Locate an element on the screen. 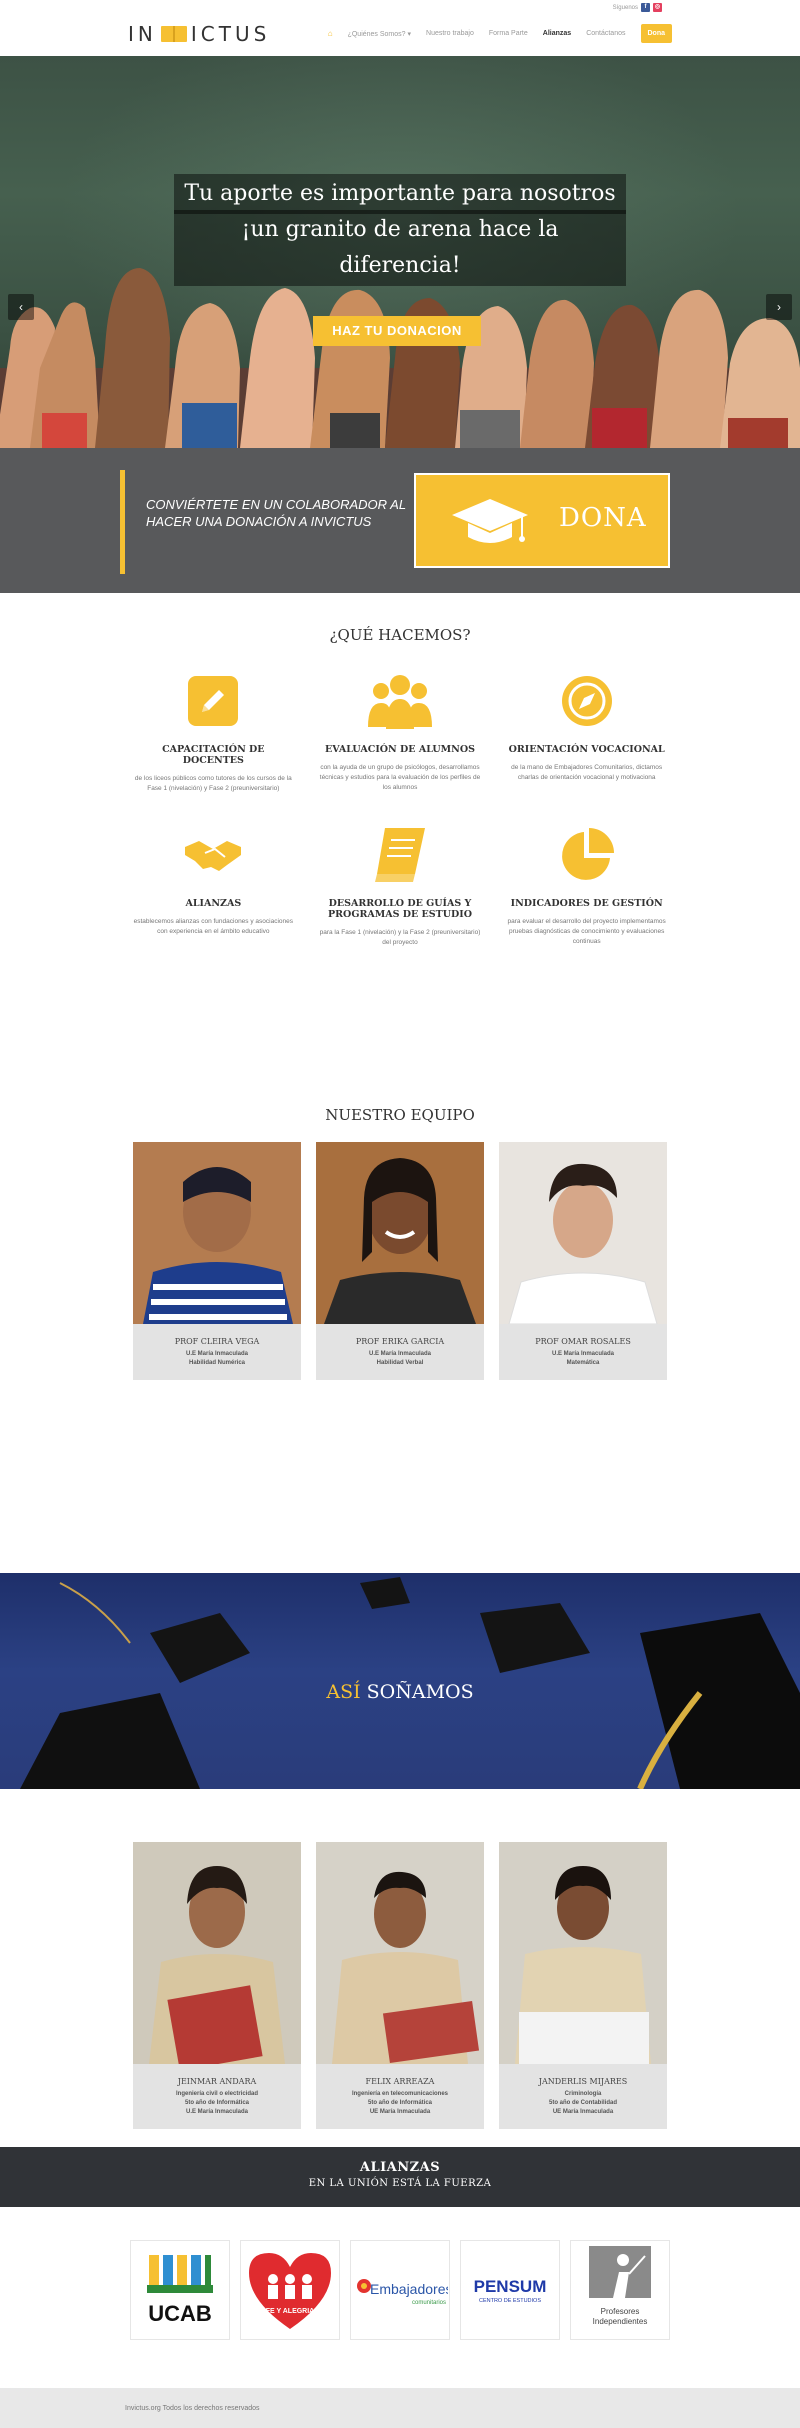 This screenshot has width=800, height=2428. student-name: JANDERLIS MIJARES is located at coordinates (583, 2081).